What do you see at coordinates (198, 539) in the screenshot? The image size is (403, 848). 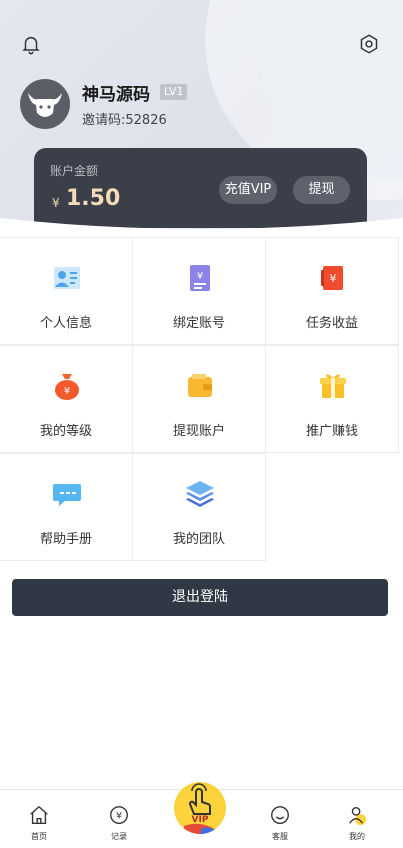 I see `menu-item-label: 我的团队` at bounding box center [198, 539].